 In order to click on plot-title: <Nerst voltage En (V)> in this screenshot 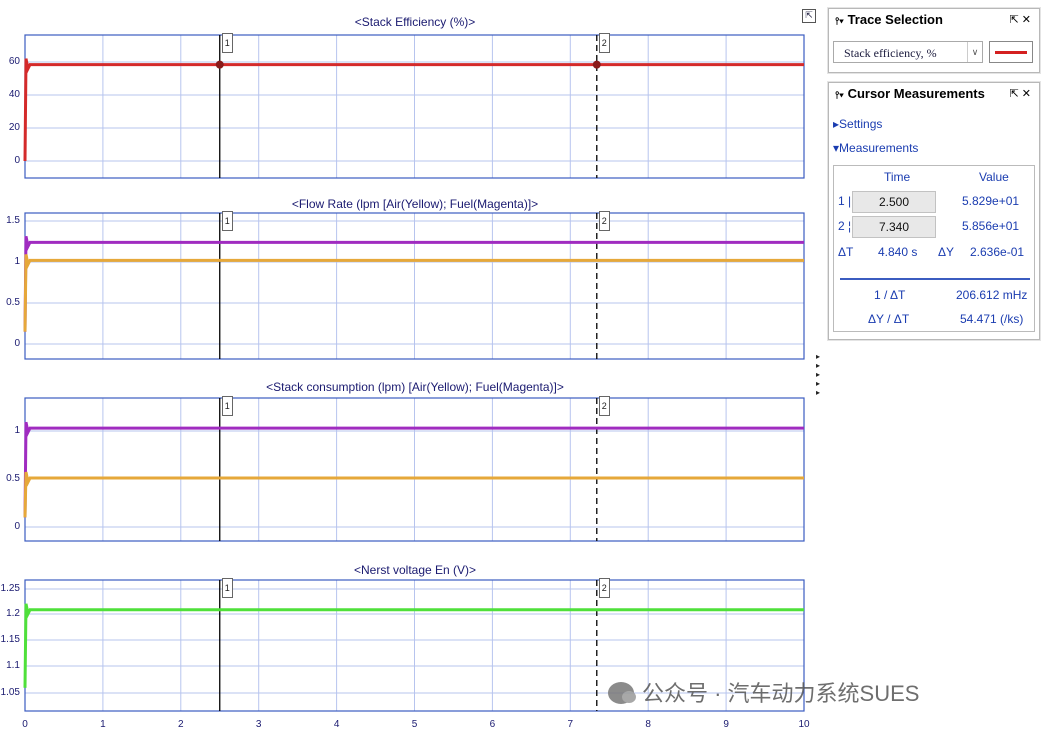, I will do `click(415, 570)`.